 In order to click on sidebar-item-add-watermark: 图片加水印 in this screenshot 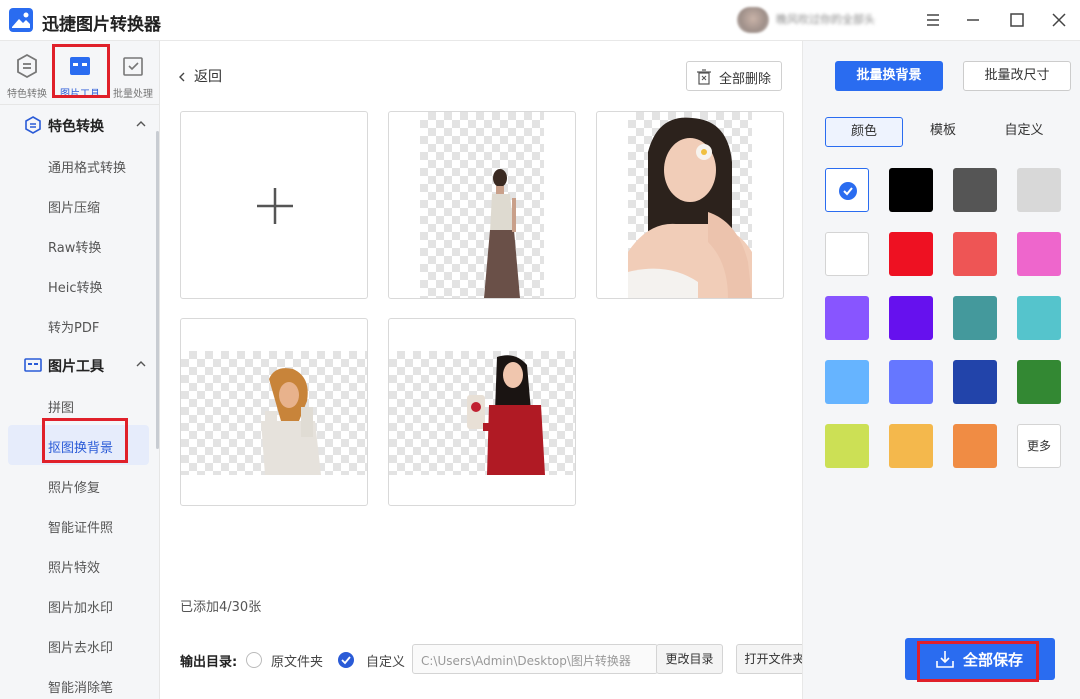, I will do `click(79, 605)`.